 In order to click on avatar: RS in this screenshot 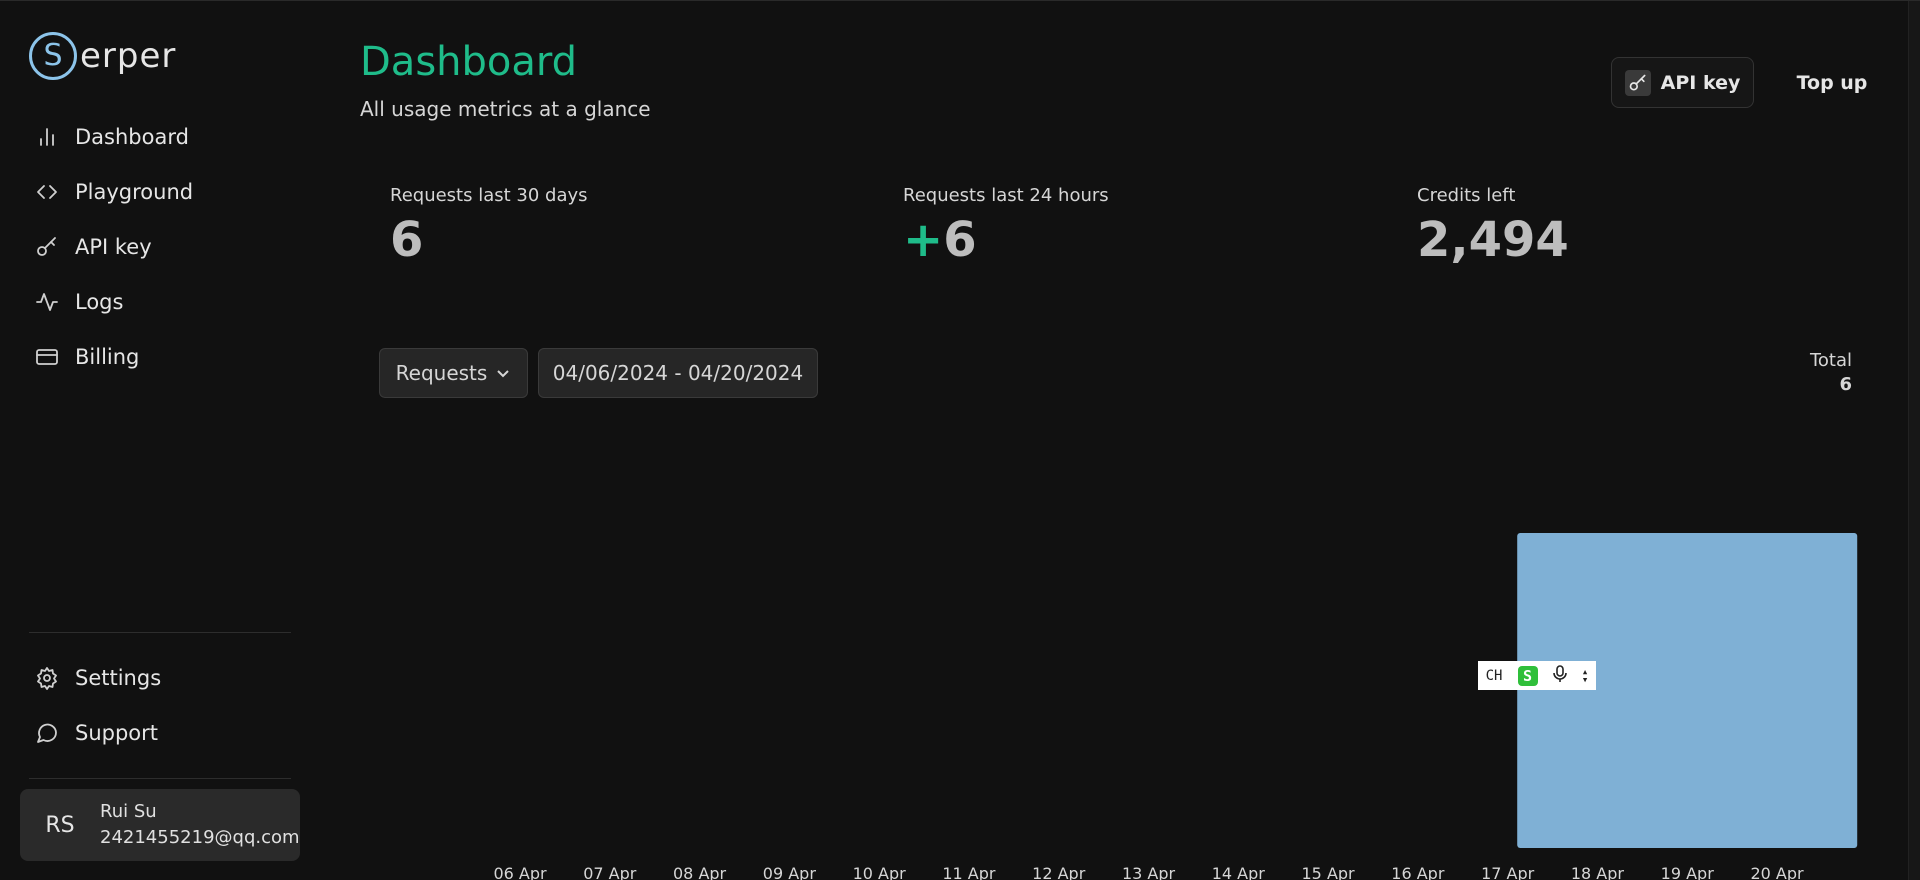, I will do `click(60, 825)`.